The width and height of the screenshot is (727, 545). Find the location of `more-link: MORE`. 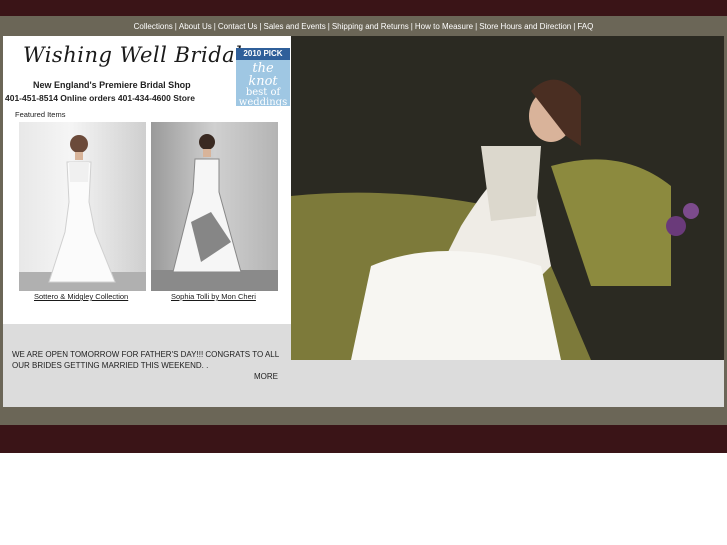

more-link: MORE is located at coordinates (266, 376).